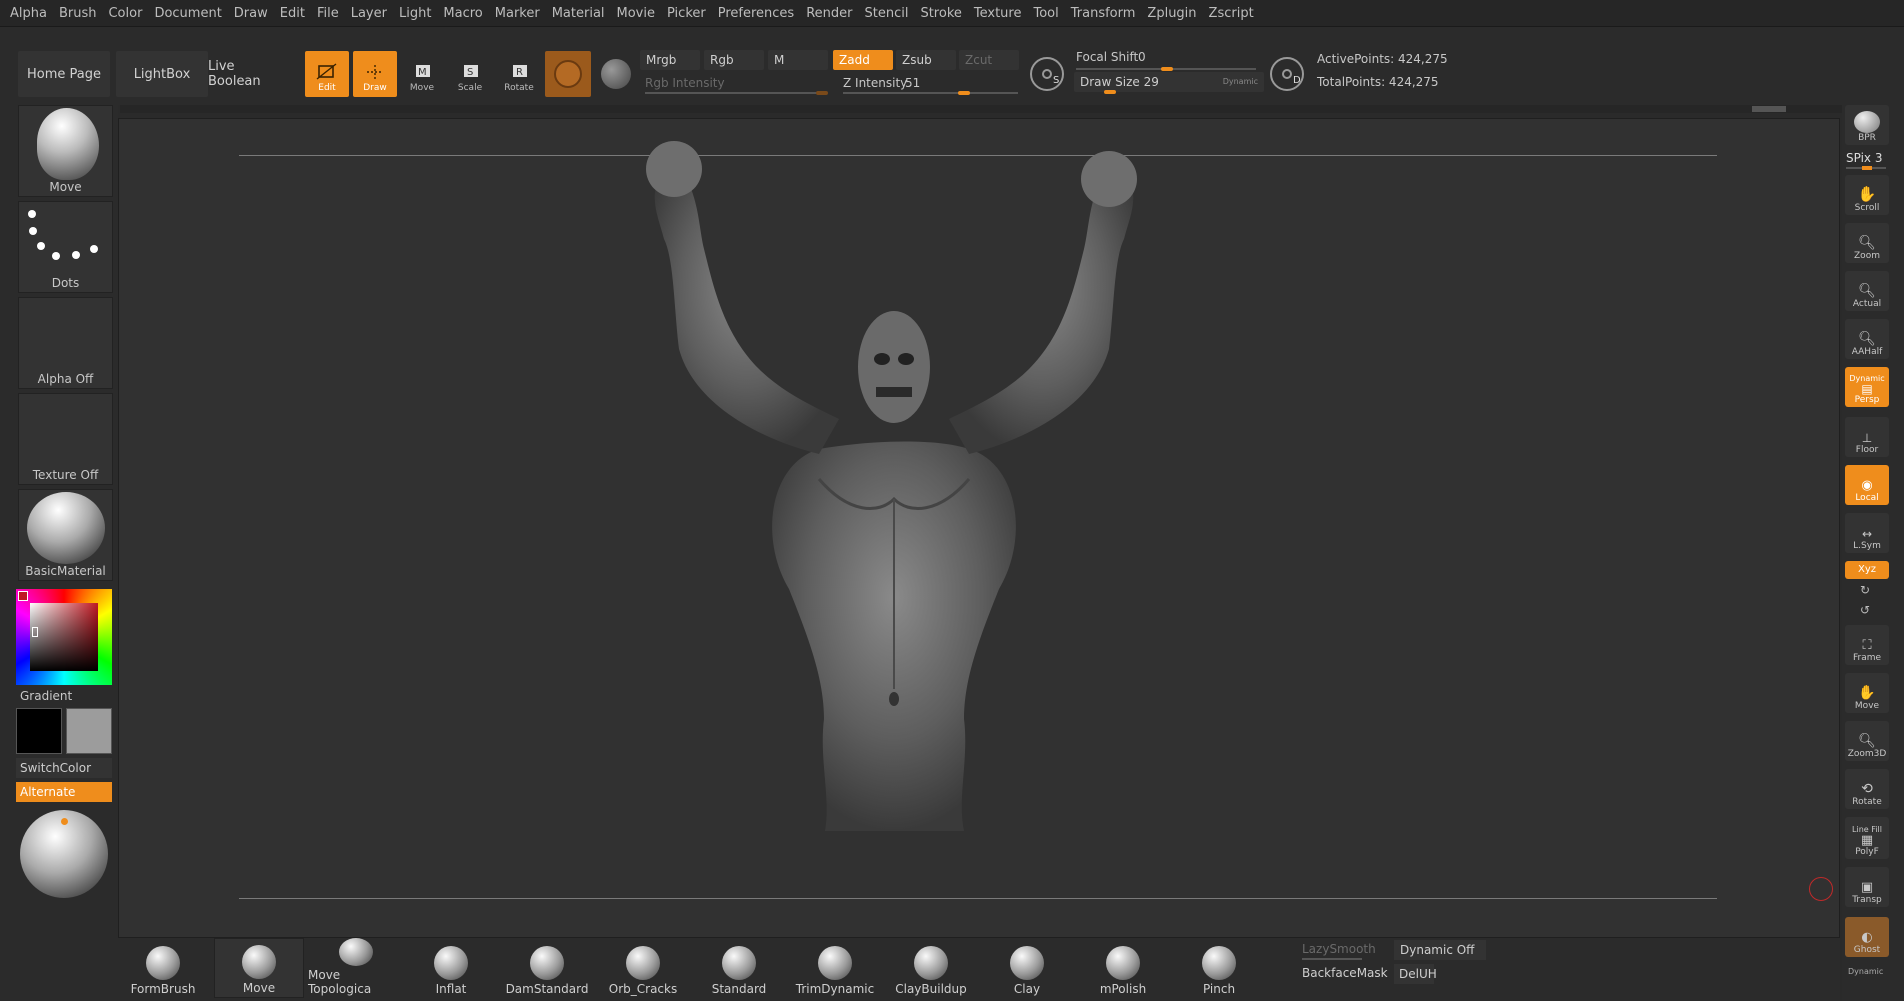 Image resolution: width=1904 pixels, height=1001 pixels. What do you see at coordinates (39, 731) in the screenshot?
I see `main-color-swatch` at bounding box center [39, 731].